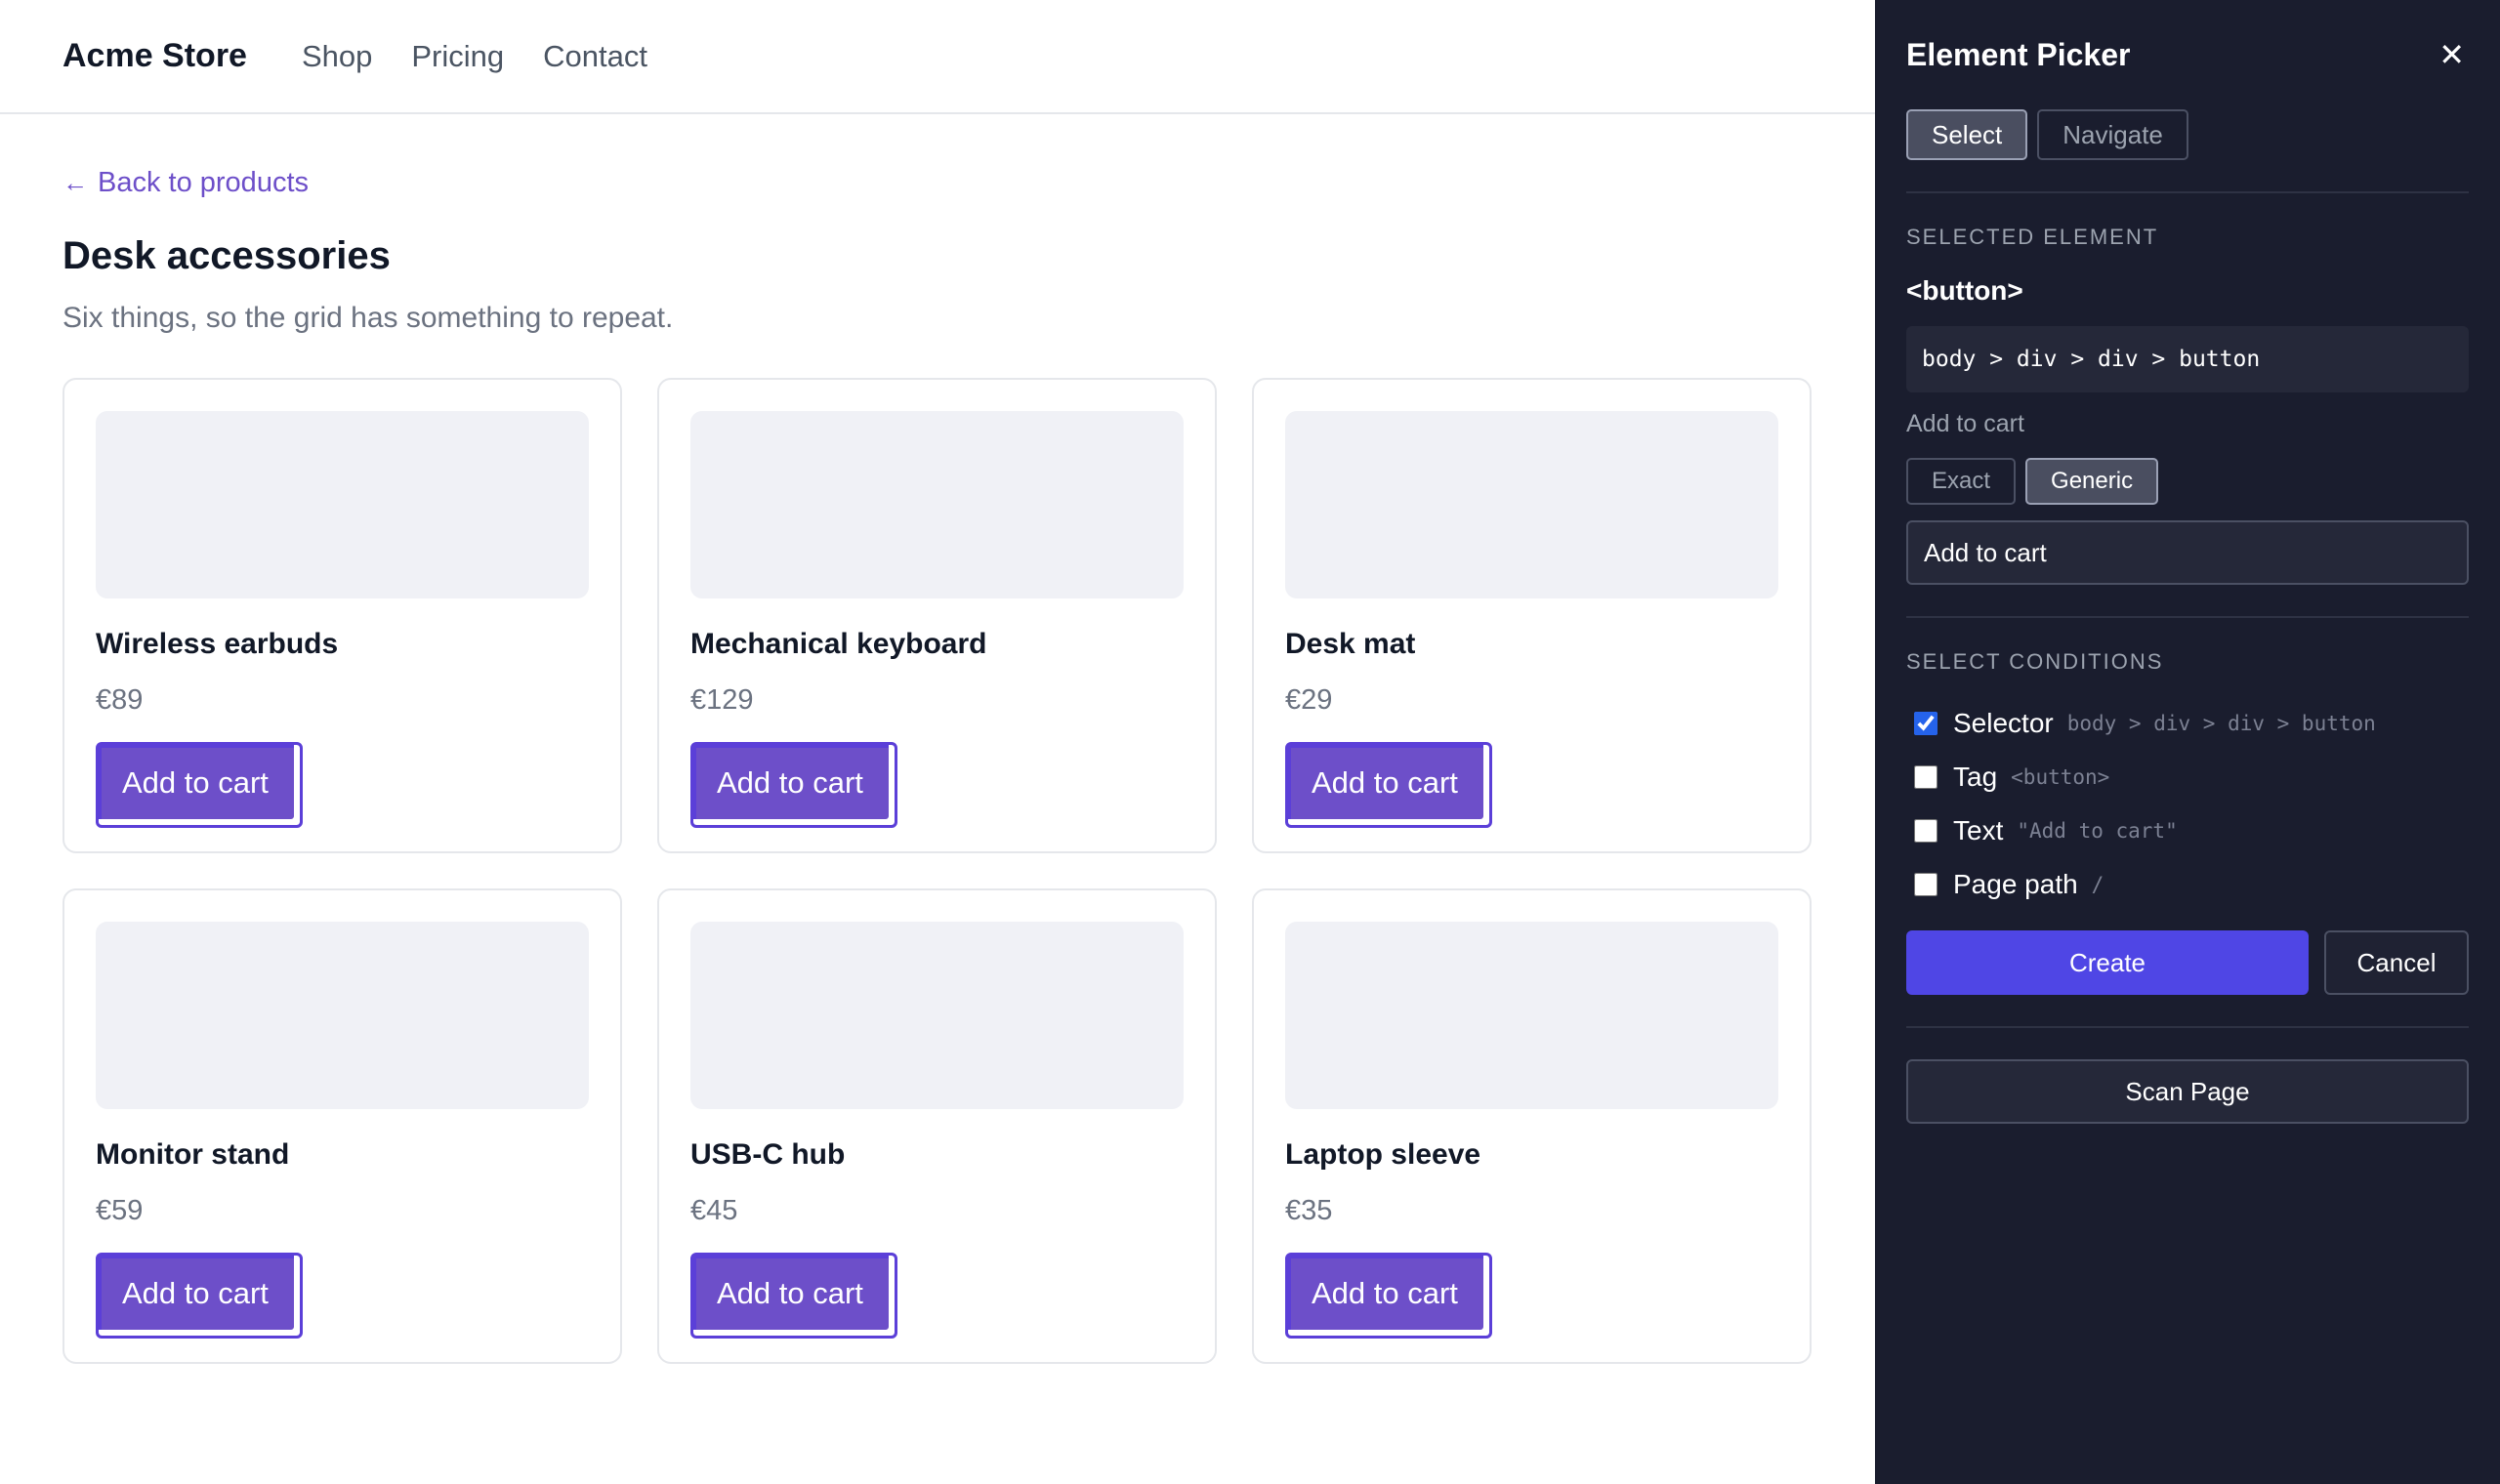 Image resolution: width=2500 pixels, height=1484 pixels. I want to click on mode-toggle: Select Navigate, so click(2187, 134).